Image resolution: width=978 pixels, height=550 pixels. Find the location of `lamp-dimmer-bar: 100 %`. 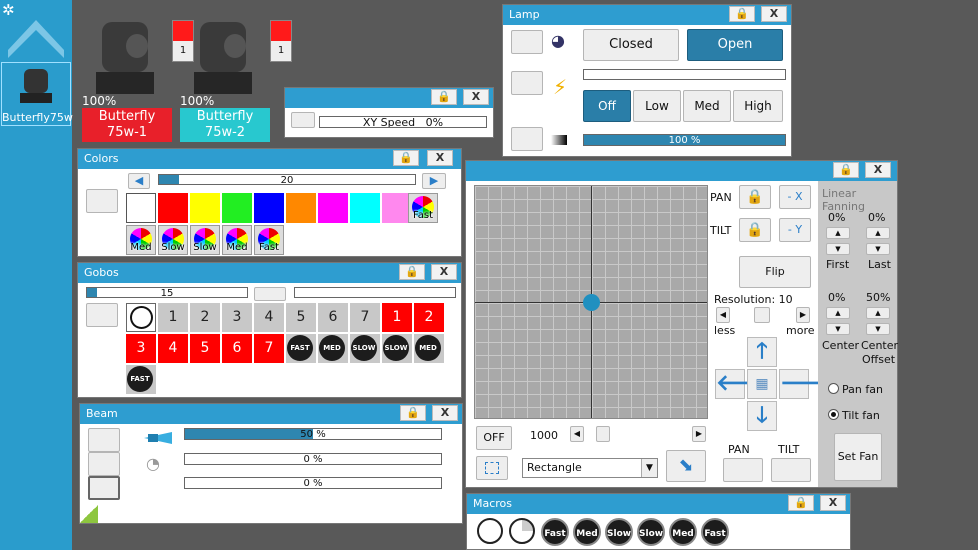

lamp-dimmer-bar: 100 % is located at coordinates (684, 140).